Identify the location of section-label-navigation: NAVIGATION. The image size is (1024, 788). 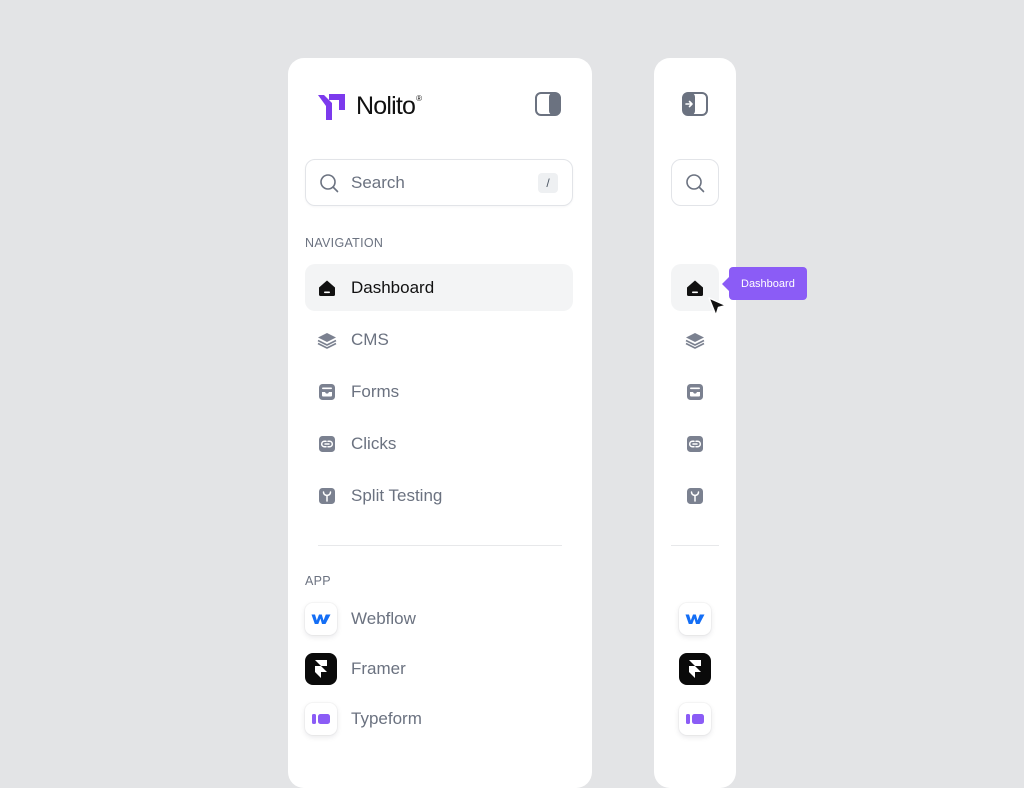
(344, 243).